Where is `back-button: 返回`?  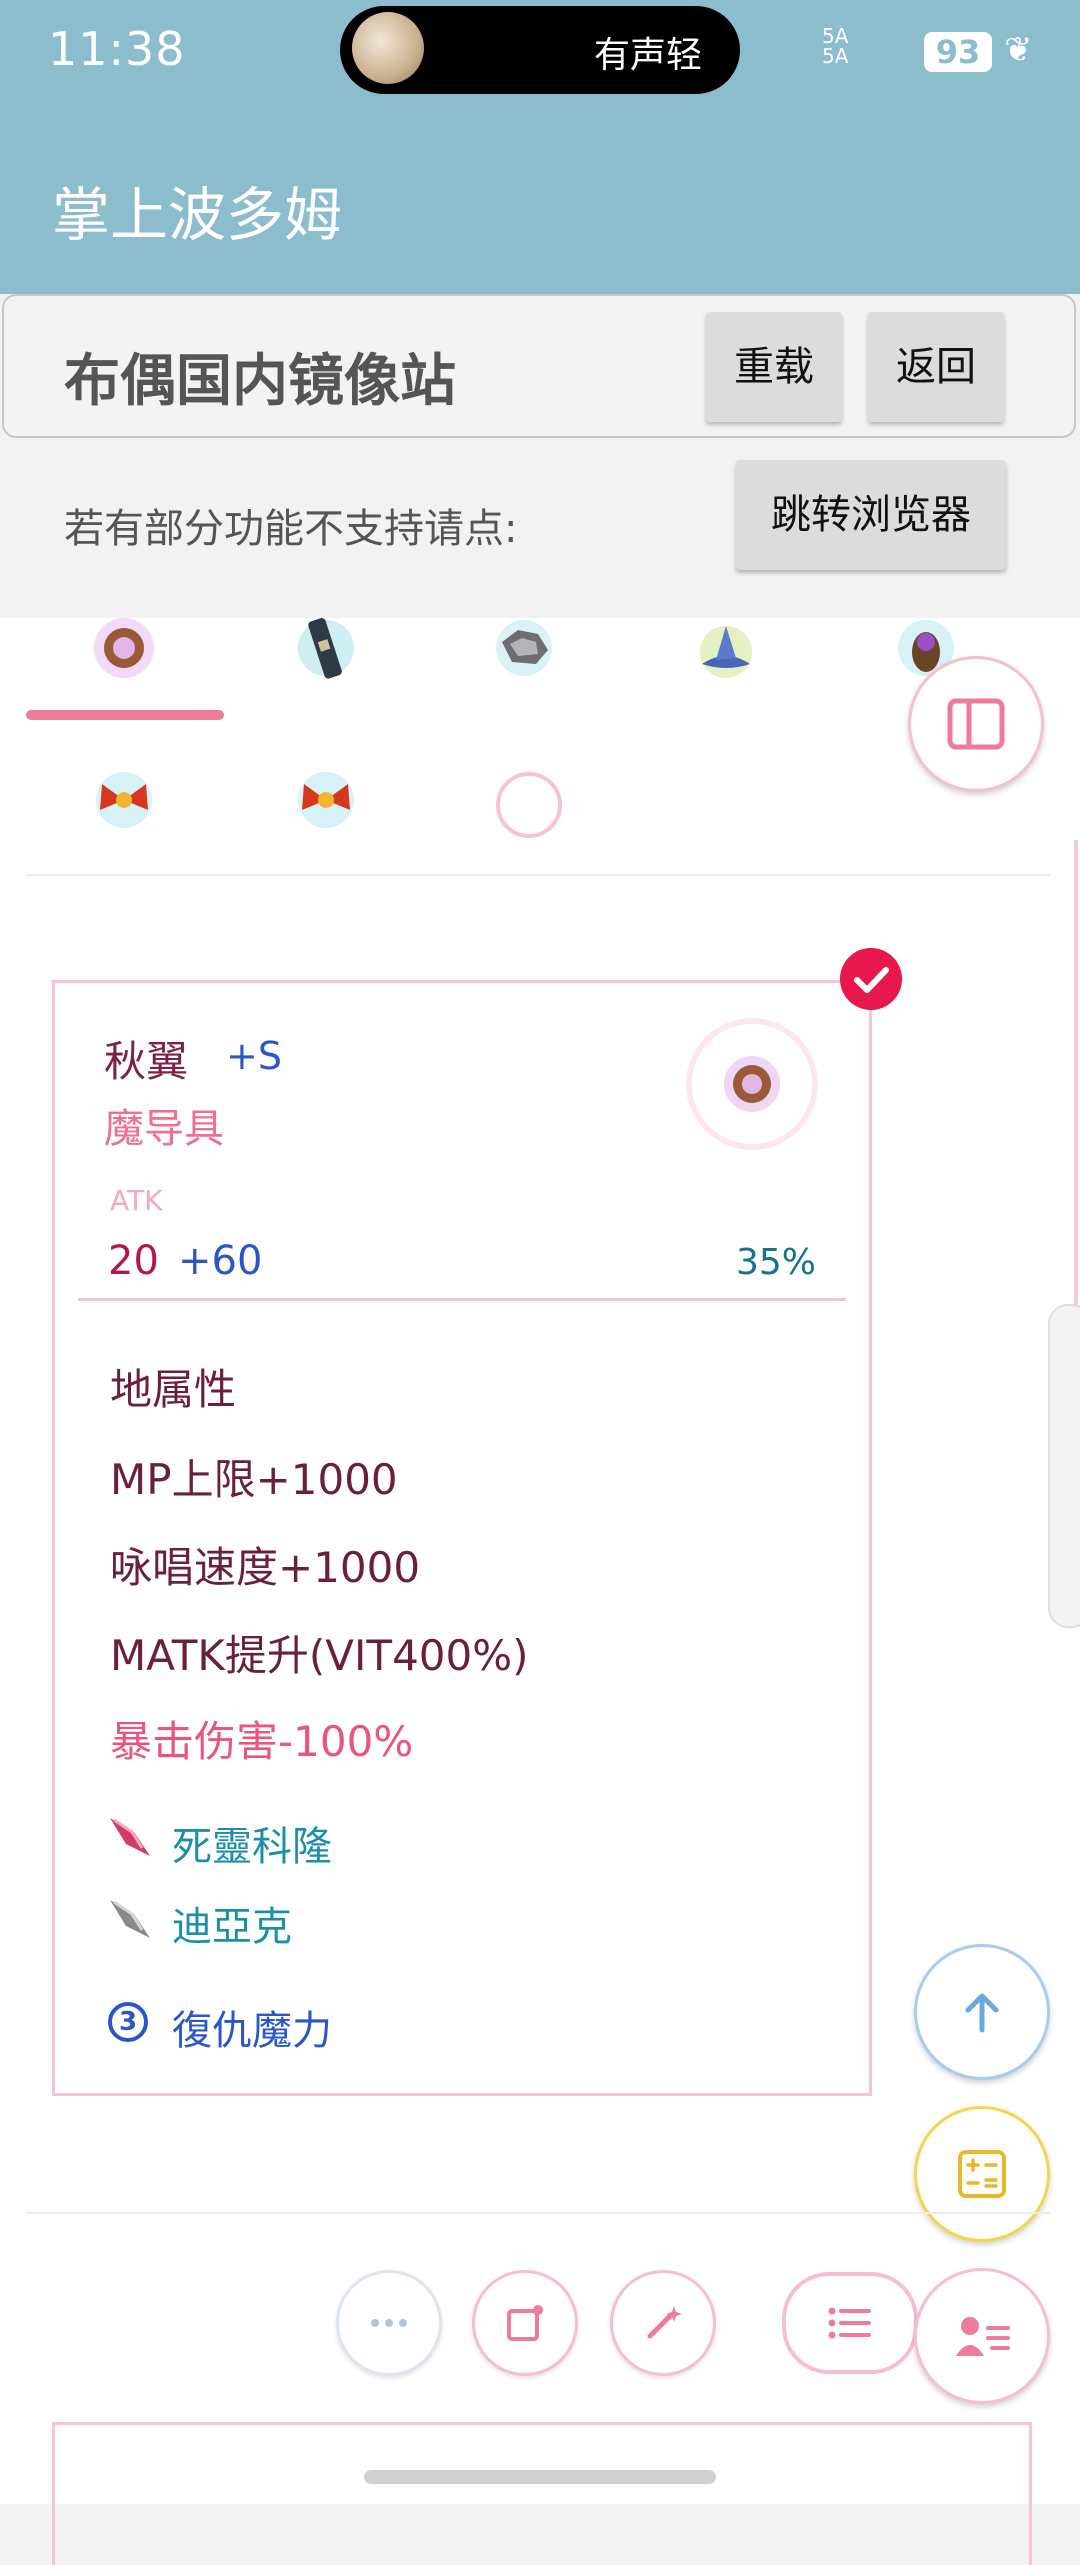 back-button: 返回 is located at coordinates (936, 367).